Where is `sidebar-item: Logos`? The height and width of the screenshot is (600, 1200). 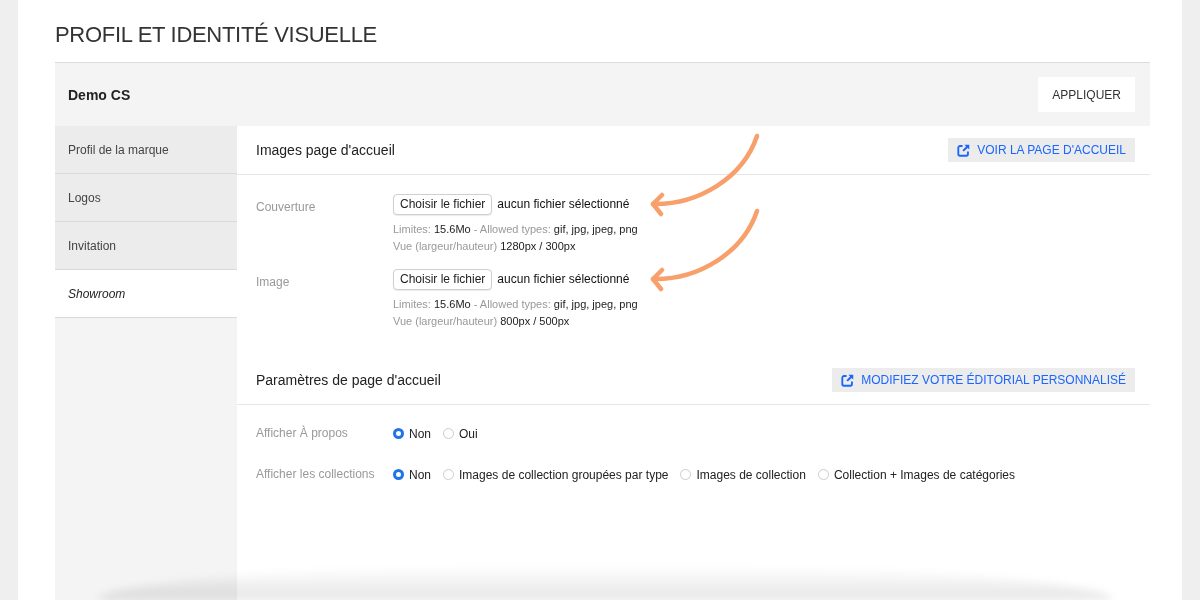 sidebar-item: Logos is located at coordinates (146, 198).